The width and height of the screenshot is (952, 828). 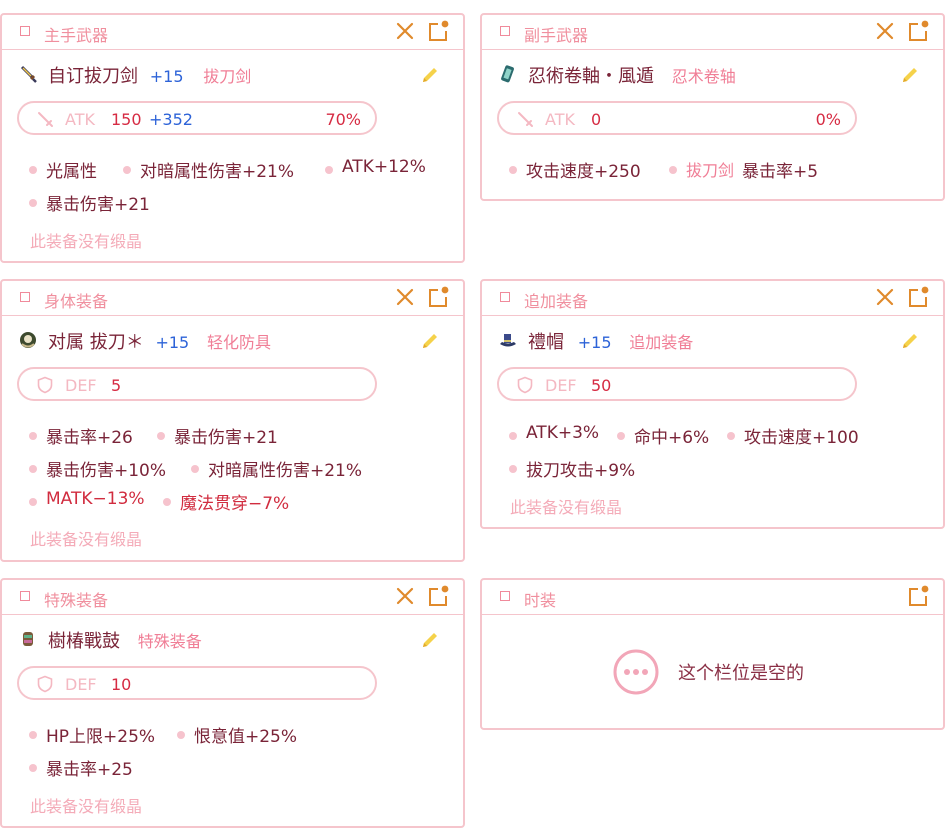 I want to click on attr-item: ATK+12%, so click(x=375, y=167).